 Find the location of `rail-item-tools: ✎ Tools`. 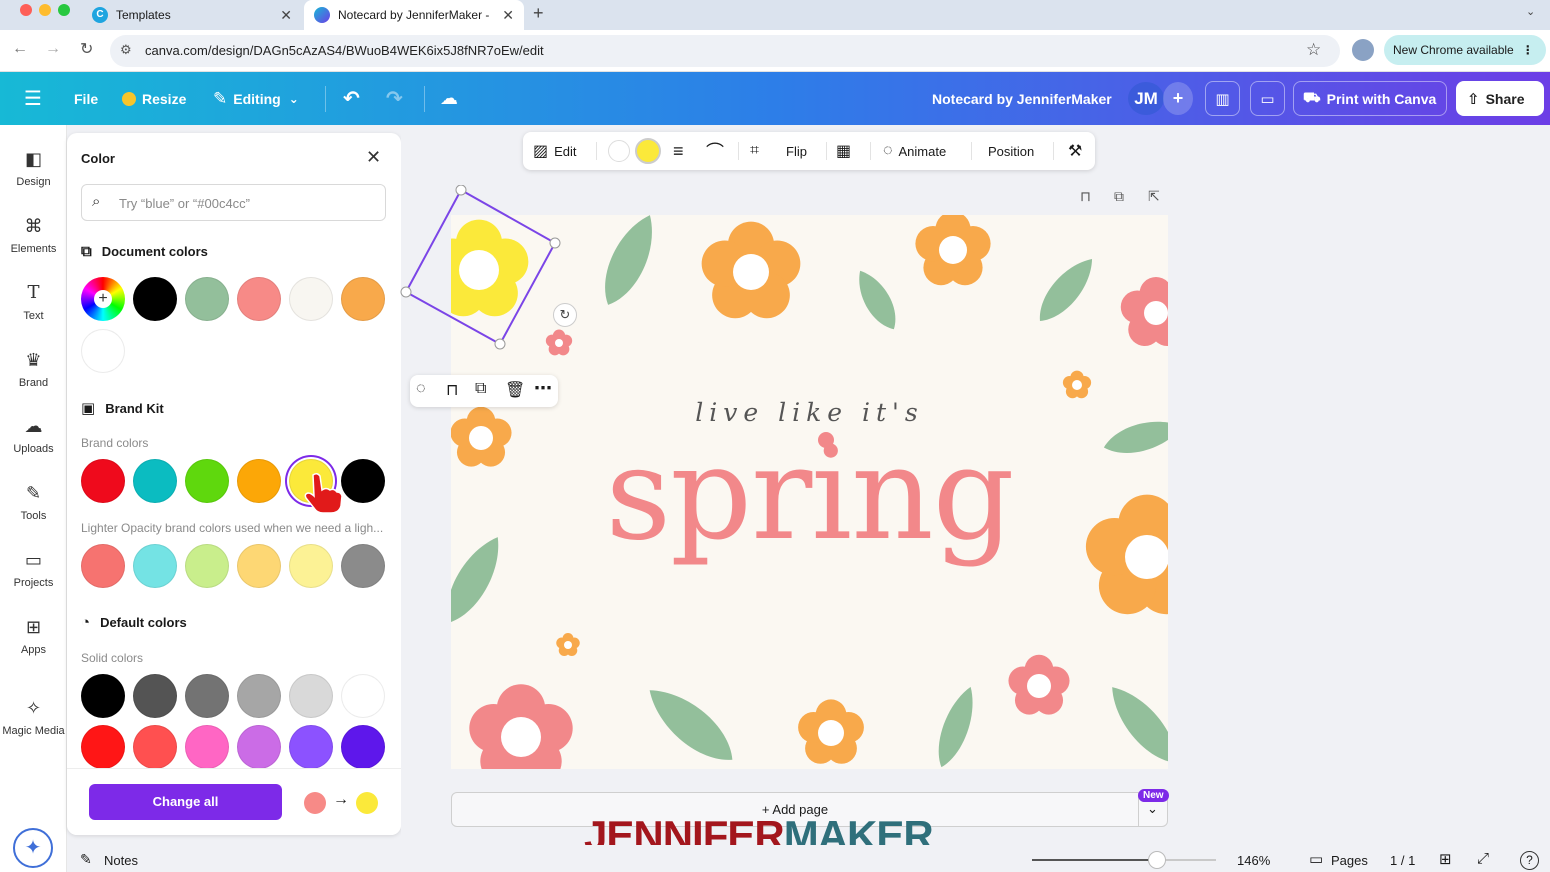

rail-item-tools: ✎ Tools is located at coordinates (33, 502).